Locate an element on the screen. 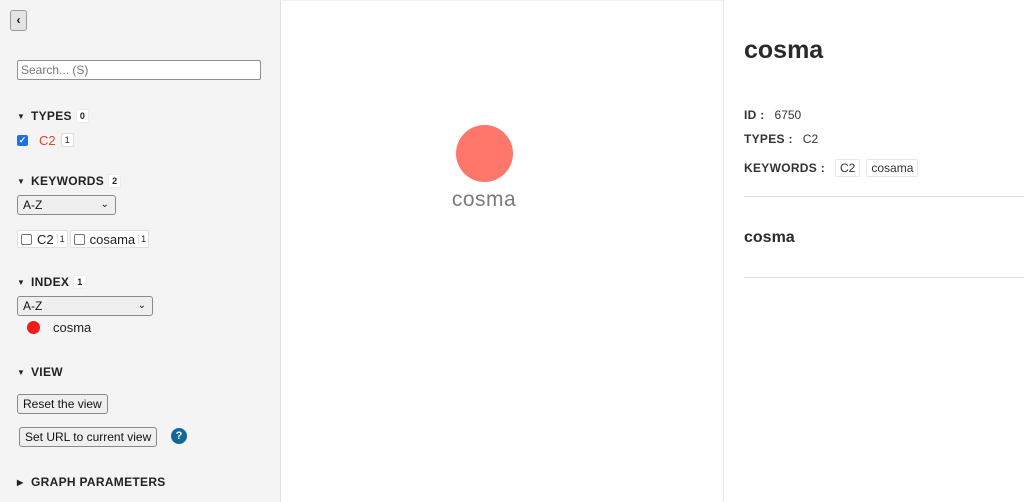 The height and width of the screenshot is (502, 1024). record-keywords: KEYWORDS : C2 cosama is located at coordinates (834, 168).